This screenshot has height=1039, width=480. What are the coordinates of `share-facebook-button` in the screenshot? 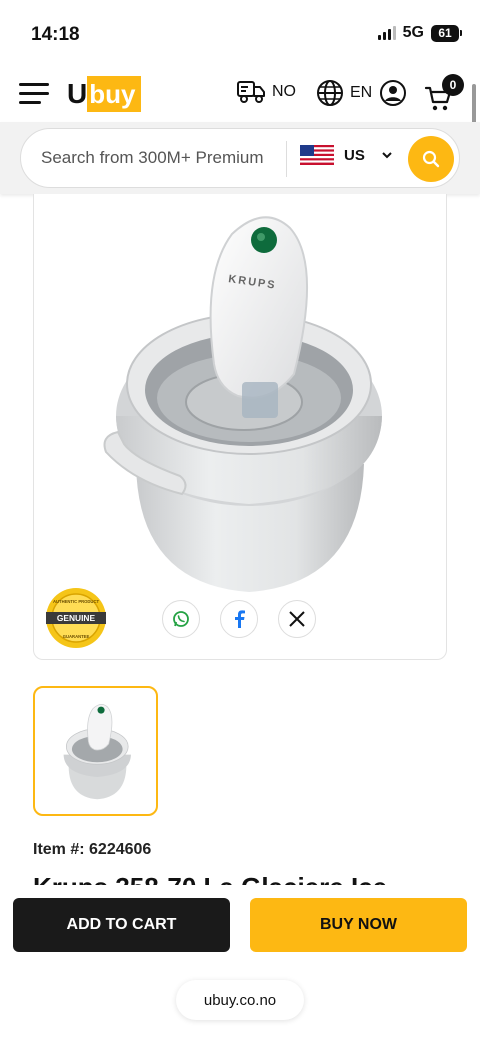 It's located at (239, 619).